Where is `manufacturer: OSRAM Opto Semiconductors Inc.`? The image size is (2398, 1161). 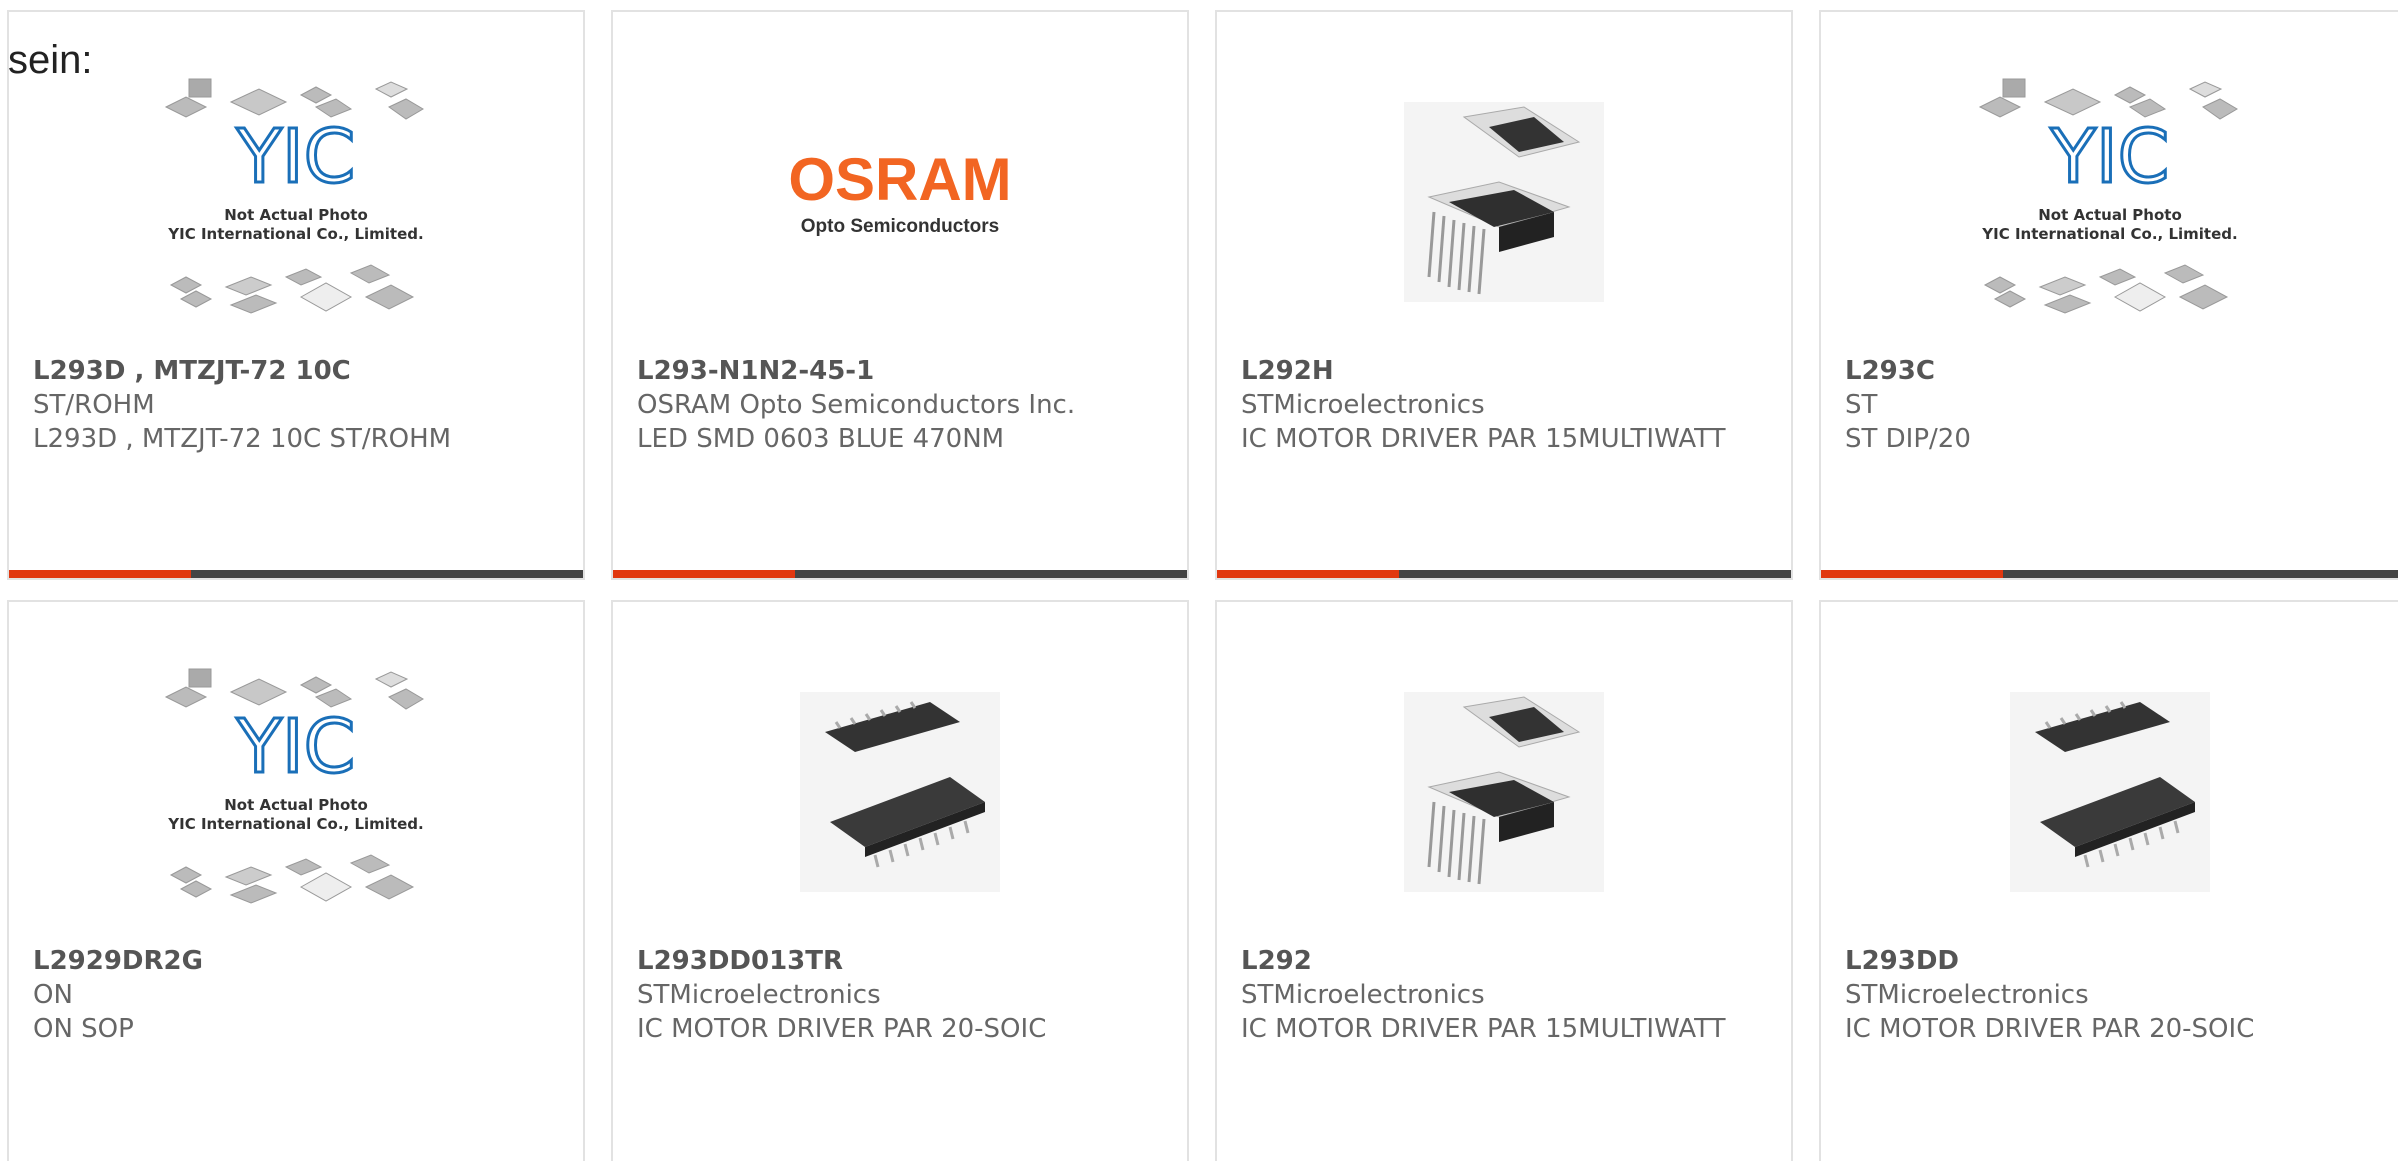 manufacturer: OSRAM Opto Semiconductors Inc. is located at coordinates (856, 405).